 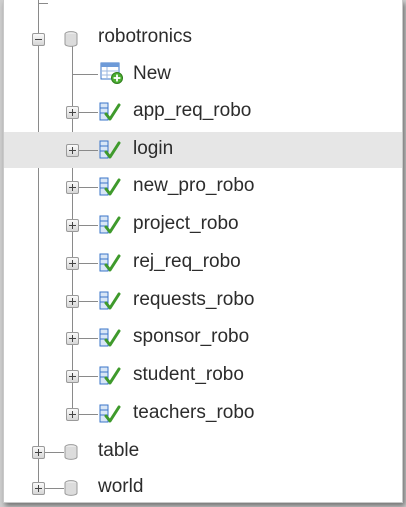 I want to click on table-item: new_pro_robo, so click(x=203, y=187).